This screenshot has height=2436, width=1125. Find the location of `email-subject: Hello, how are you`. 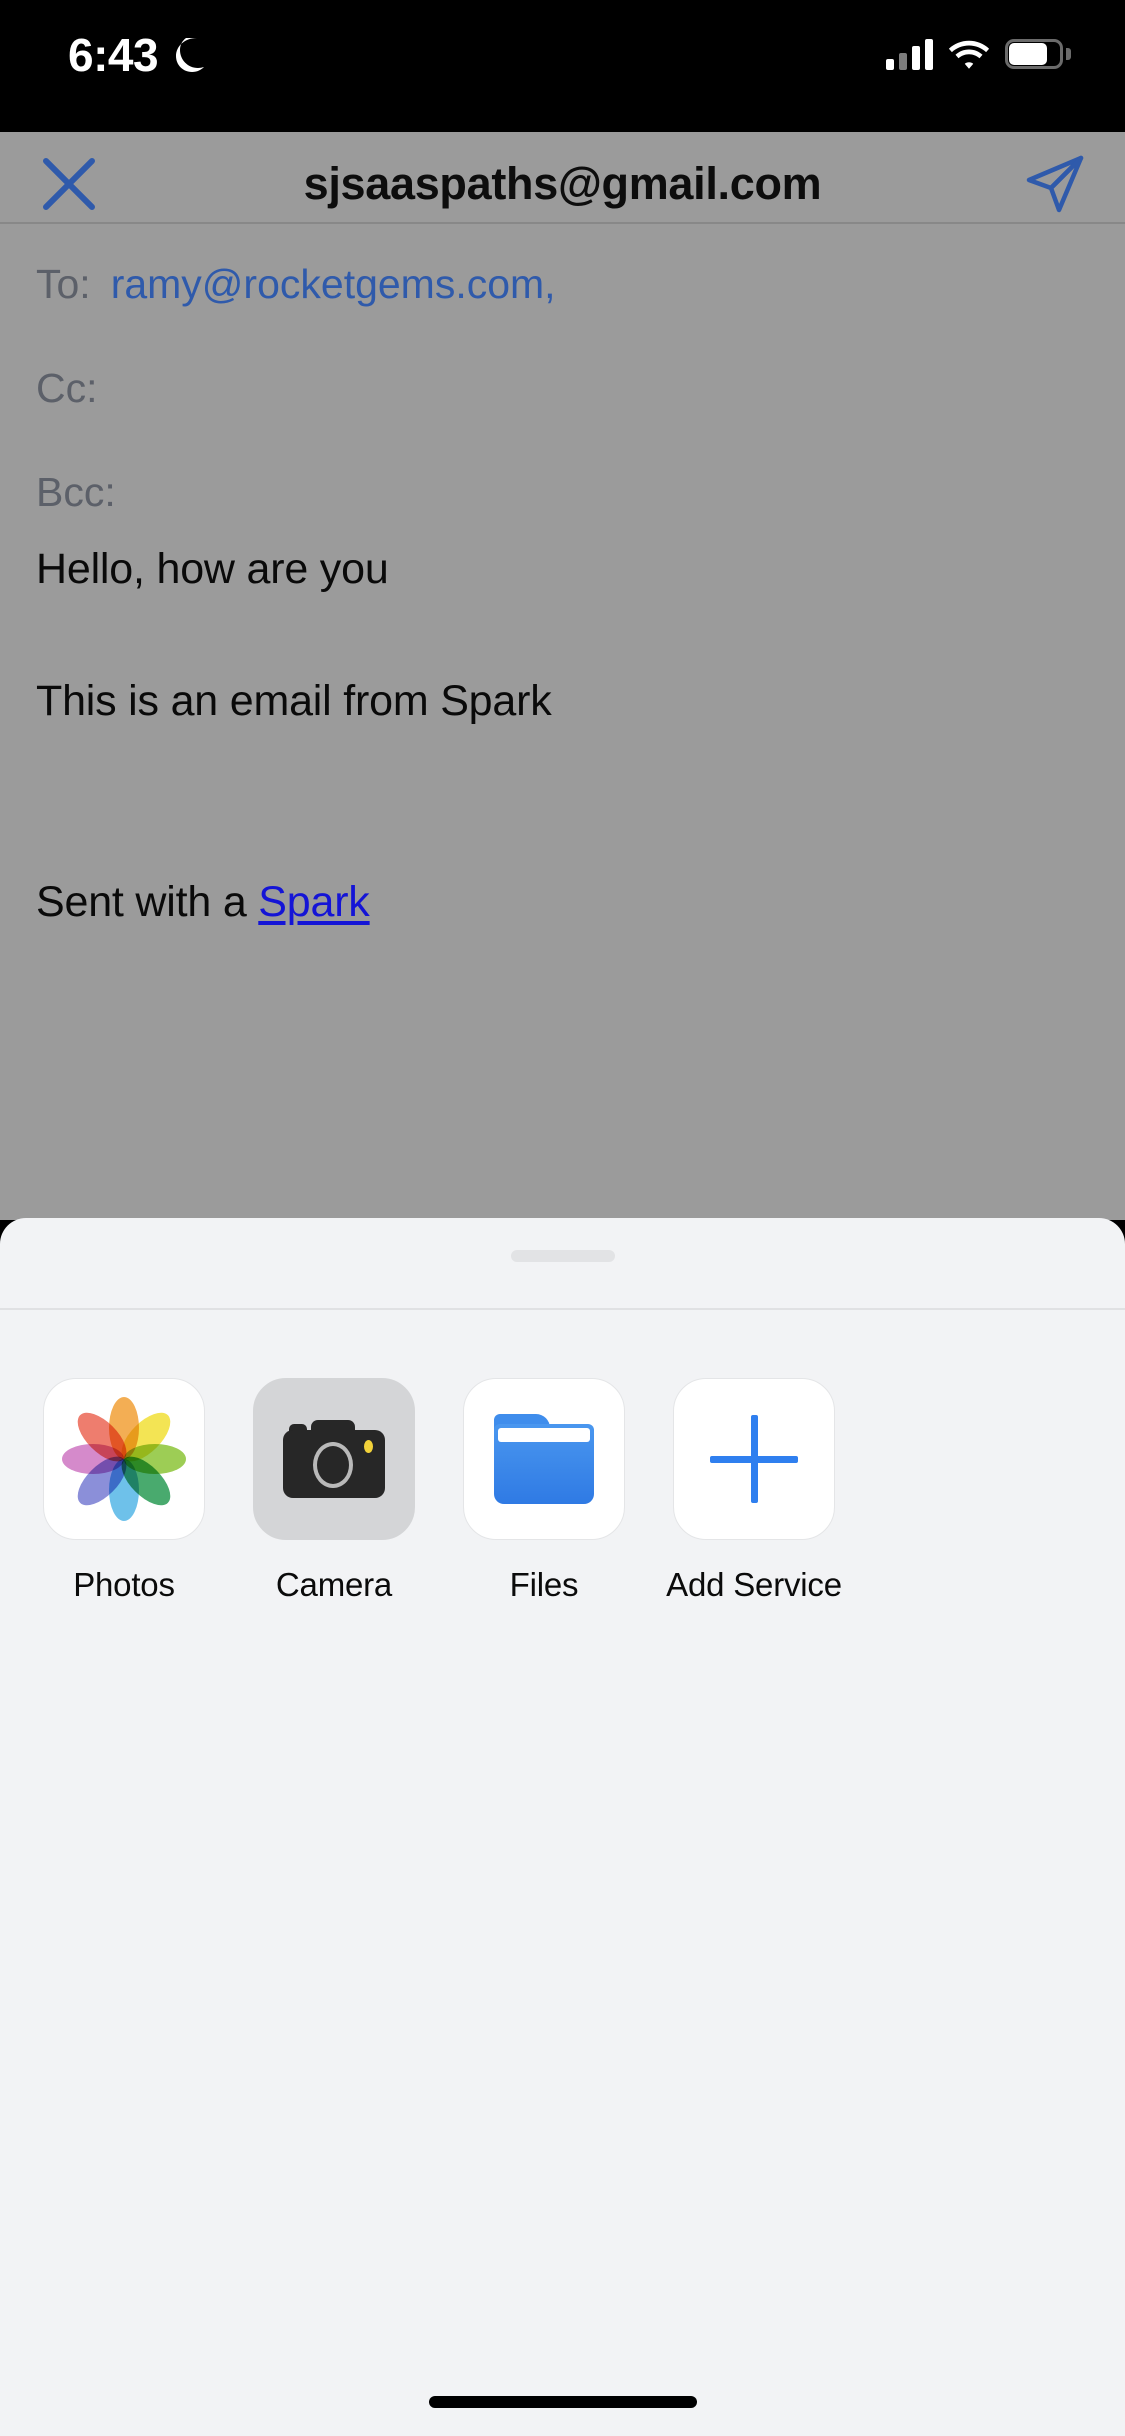

email-subject: Hello, how are you is located at coordinates (562, 570).